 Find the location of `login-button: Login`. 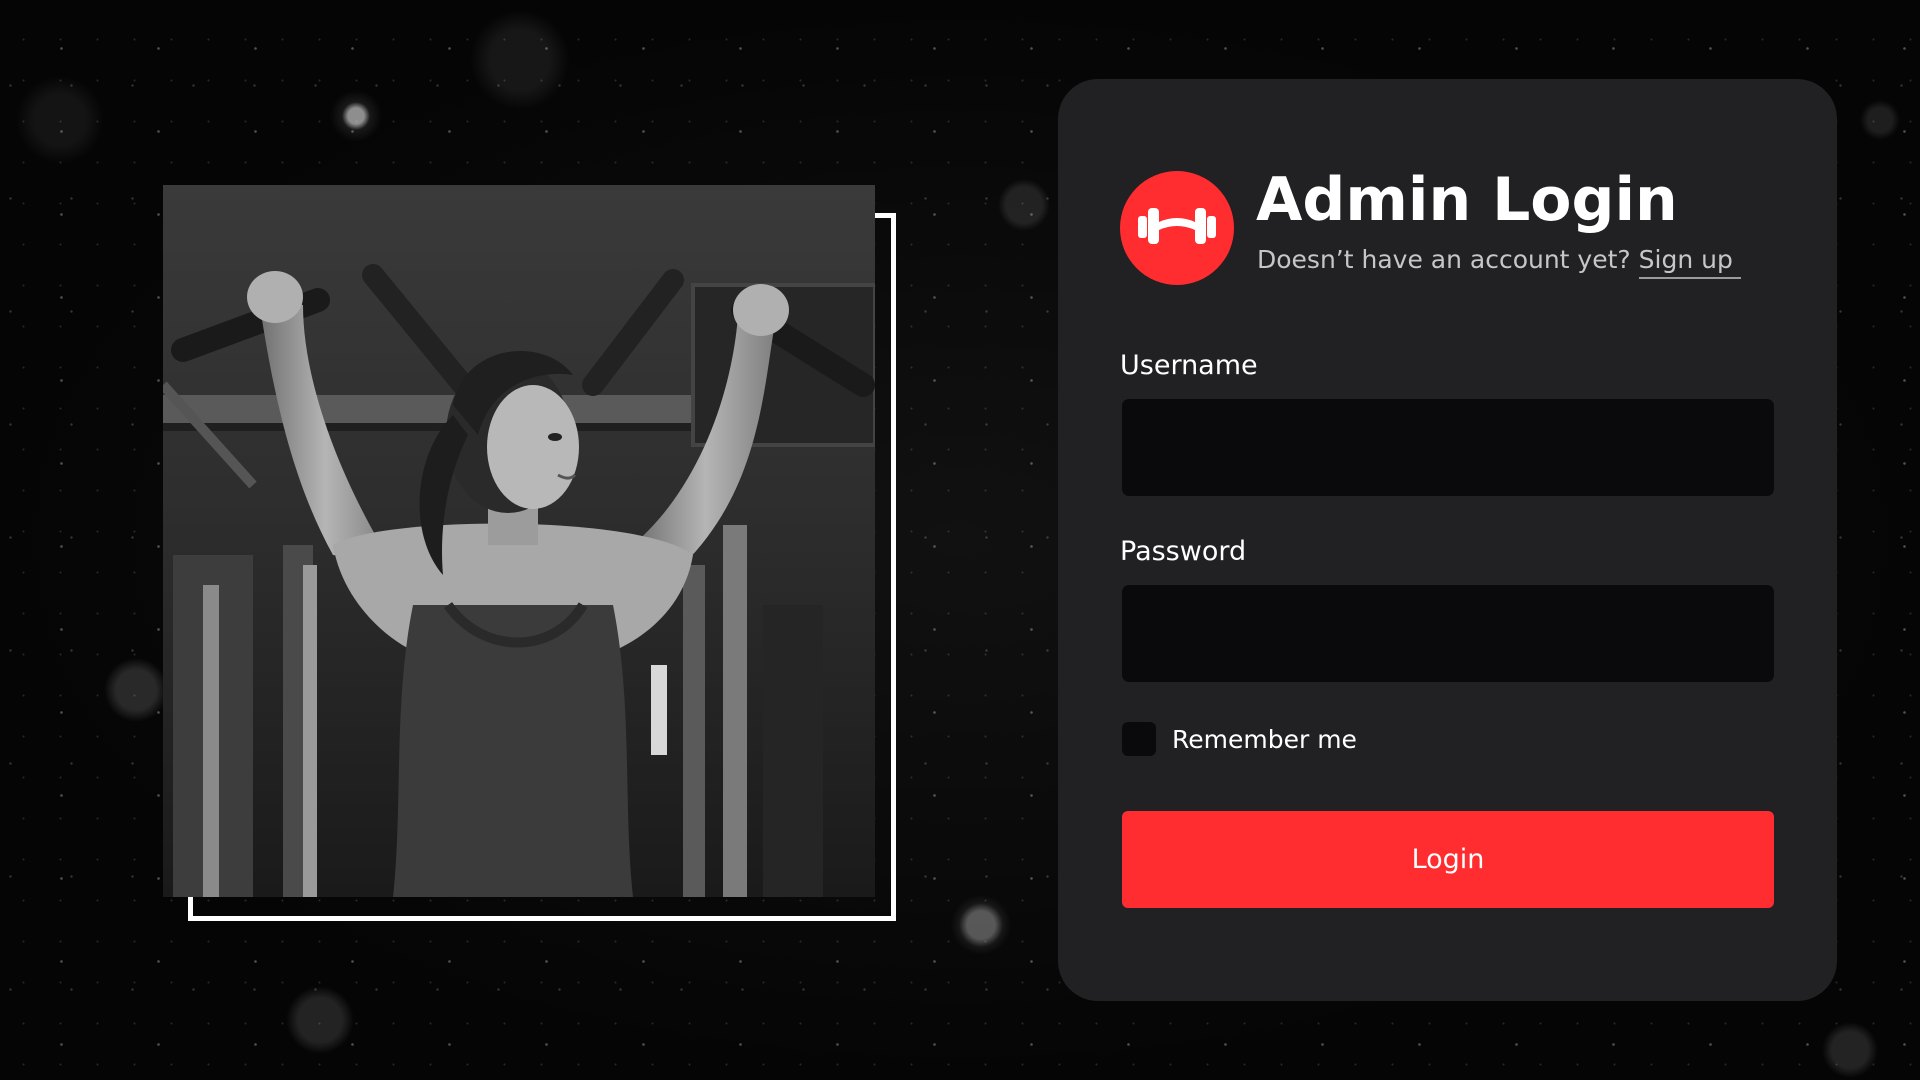

login-button: Login is located at coordinates (1448, 859).